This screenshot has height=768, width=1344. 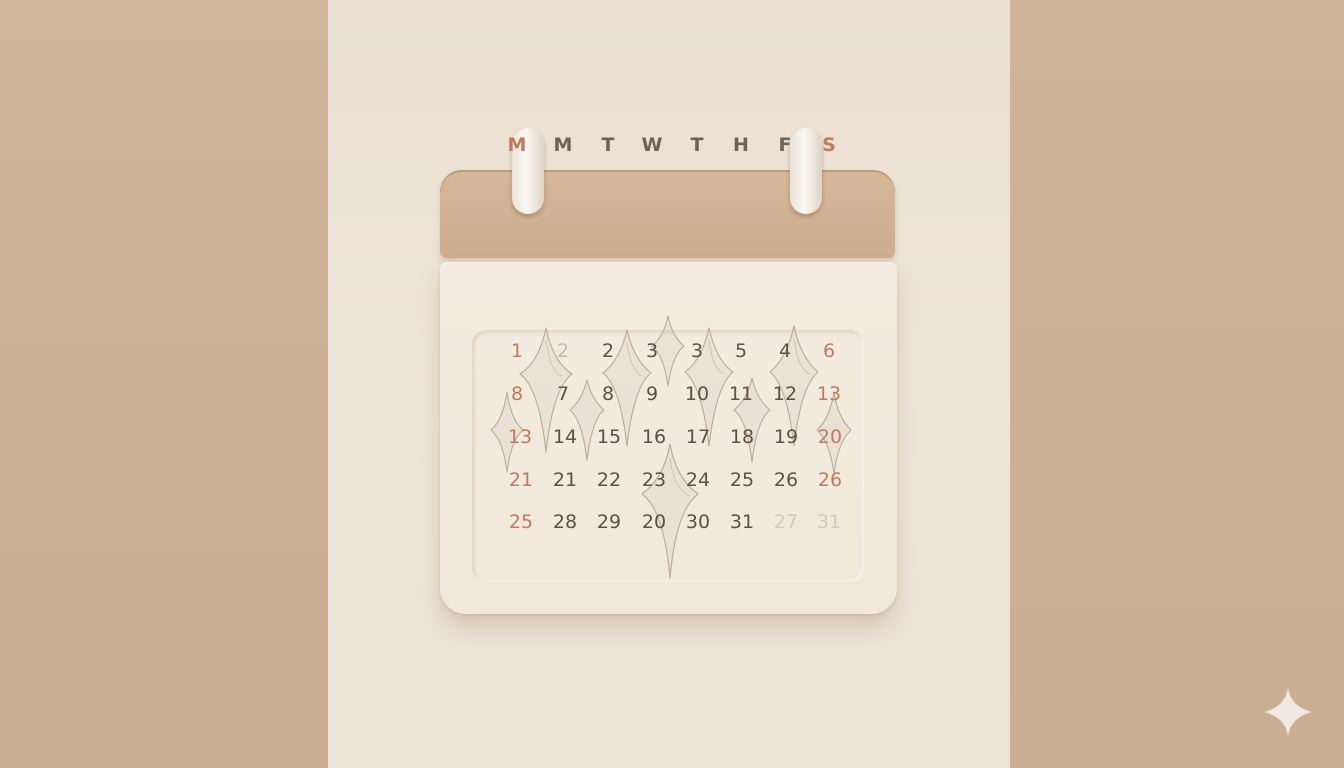 I want to click on calendar-date: 23, so click(x=654, y=480).